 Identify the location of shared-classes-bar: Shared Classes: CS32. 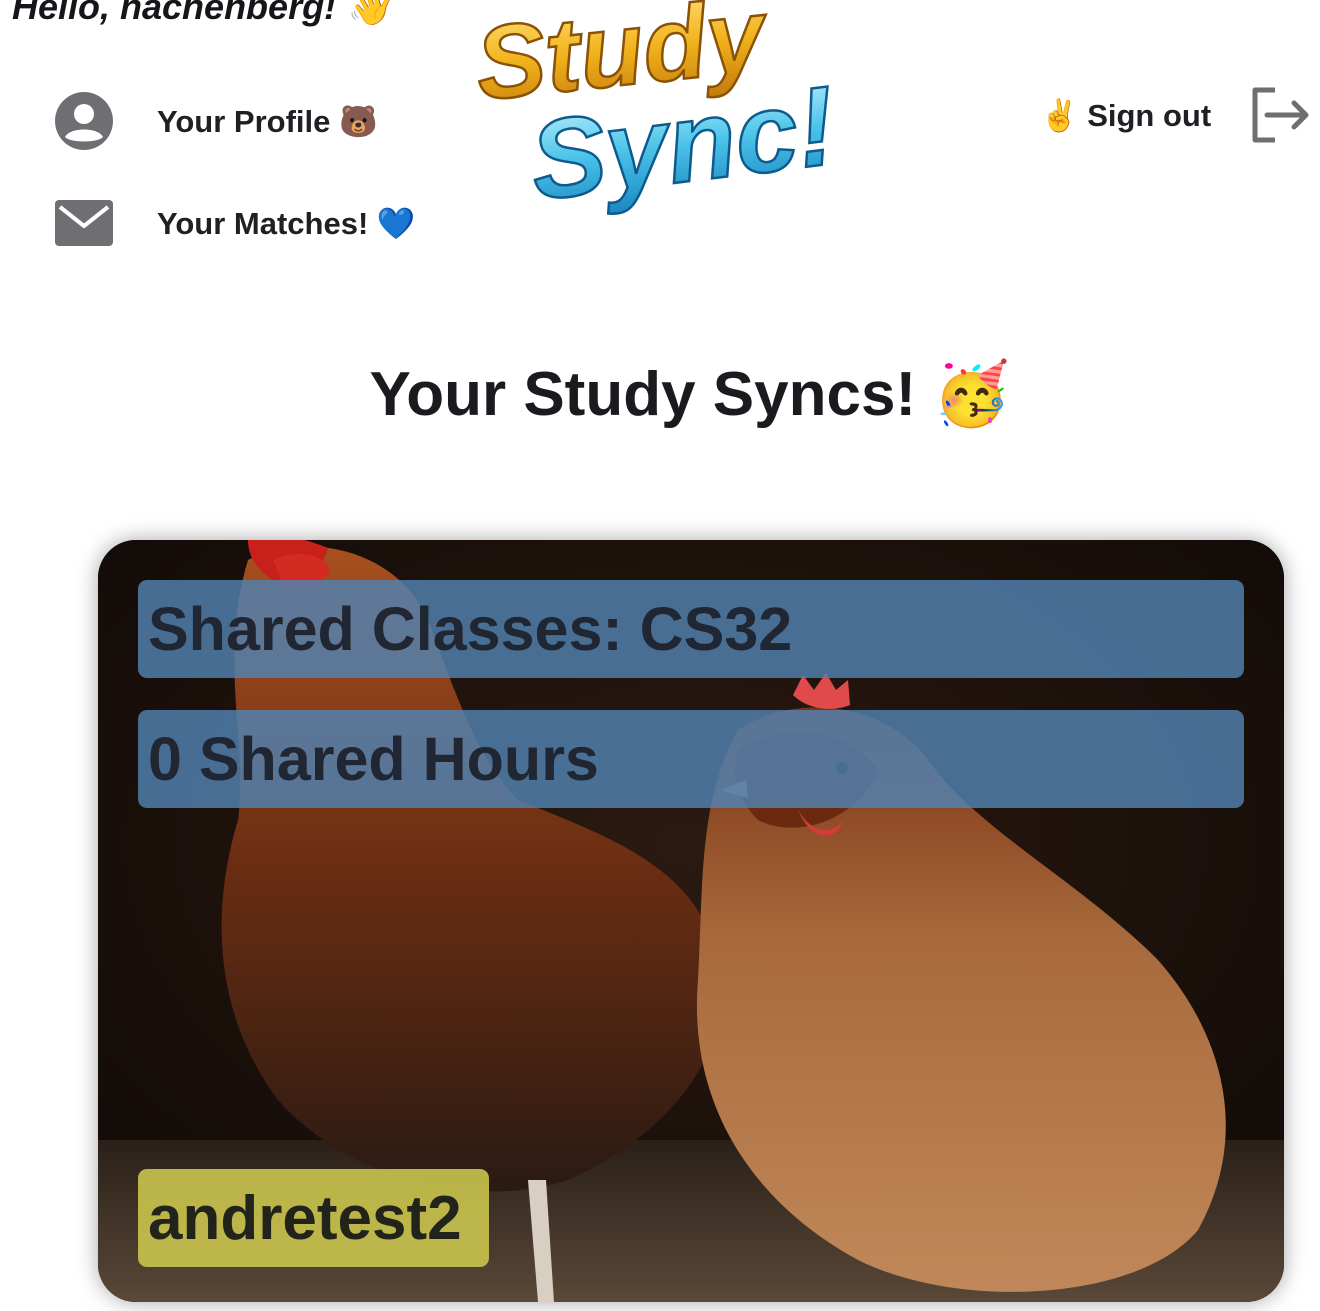
(691, 629).